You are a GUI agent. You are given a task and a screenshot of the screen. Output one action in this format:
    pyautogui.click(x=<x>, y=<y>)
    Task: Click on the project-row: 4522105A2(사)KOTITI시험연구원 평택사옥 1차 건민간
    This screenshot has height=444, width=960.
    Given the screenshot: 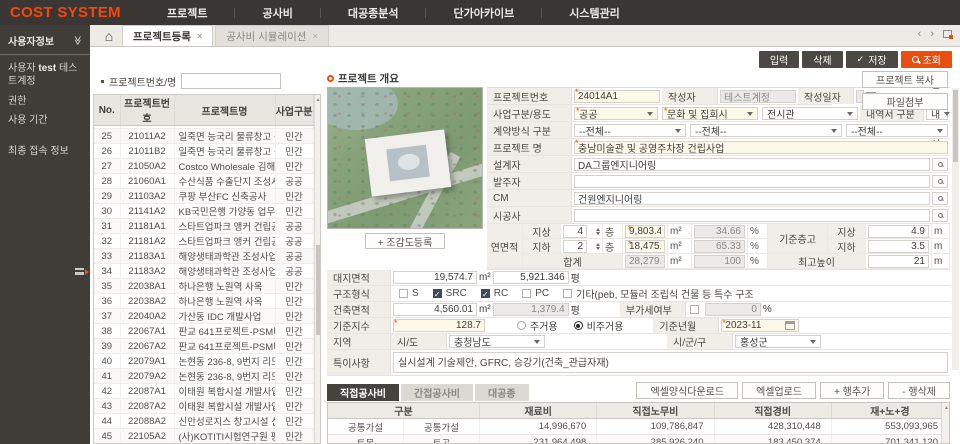 What is the action you would take?
    pyautogui.click(x=204, y=435)
    